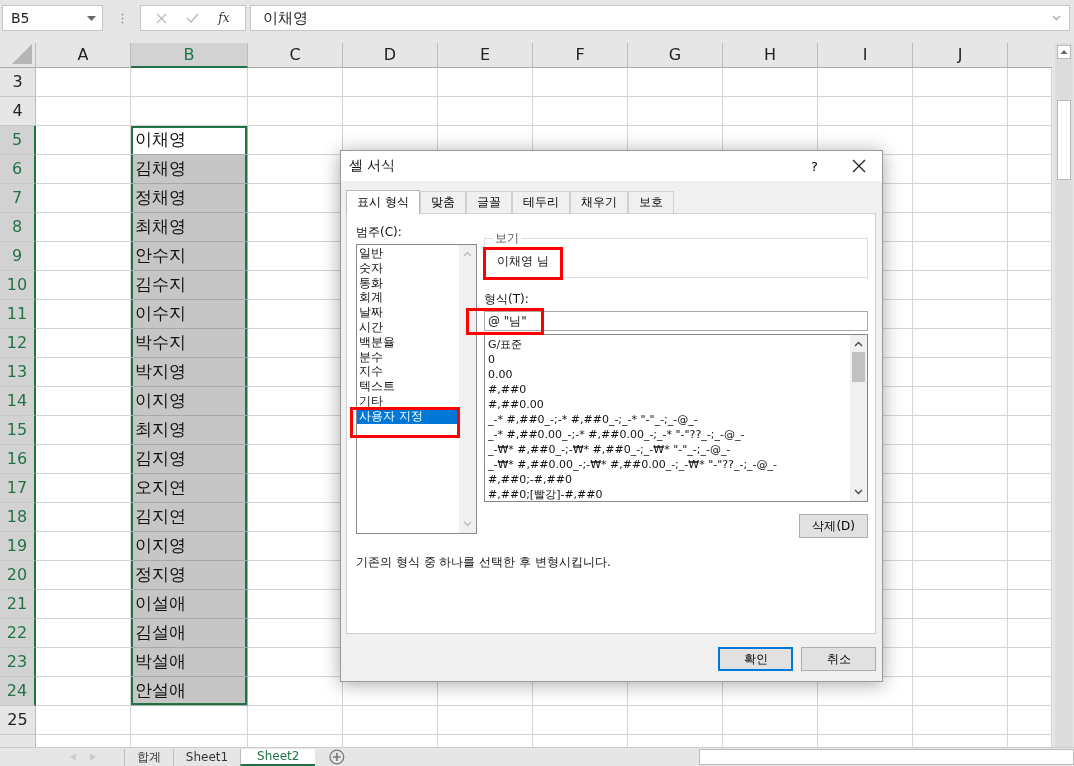  I want to click on table-cell: 정채영, so click(189, 198).